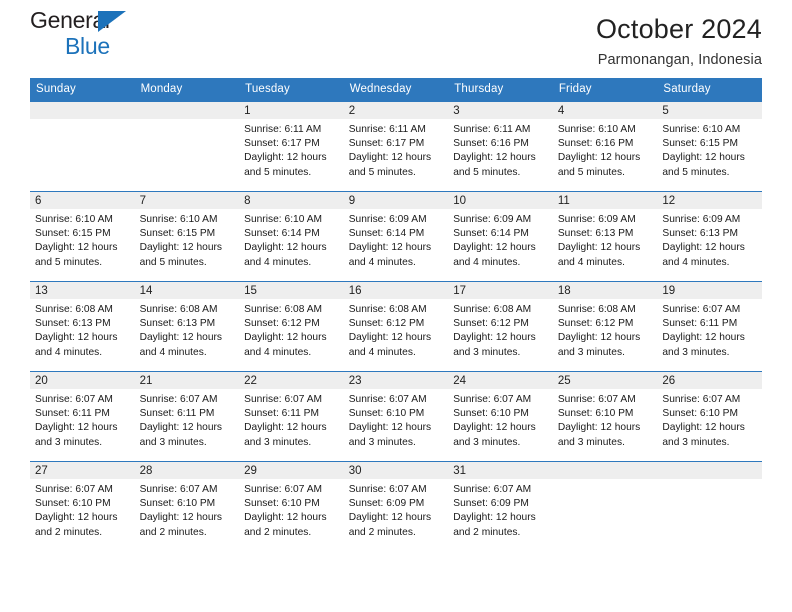  What do you see at coordinates (82, 380) in the screenshot?
I see `day-number: 20` at bounding box center [82, 380].